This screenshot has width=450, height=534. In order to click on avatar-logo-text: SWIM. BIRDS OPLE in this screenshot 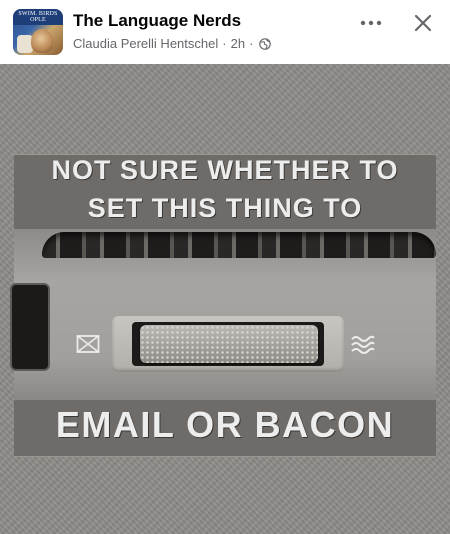, I will do `click(38, 17)`.